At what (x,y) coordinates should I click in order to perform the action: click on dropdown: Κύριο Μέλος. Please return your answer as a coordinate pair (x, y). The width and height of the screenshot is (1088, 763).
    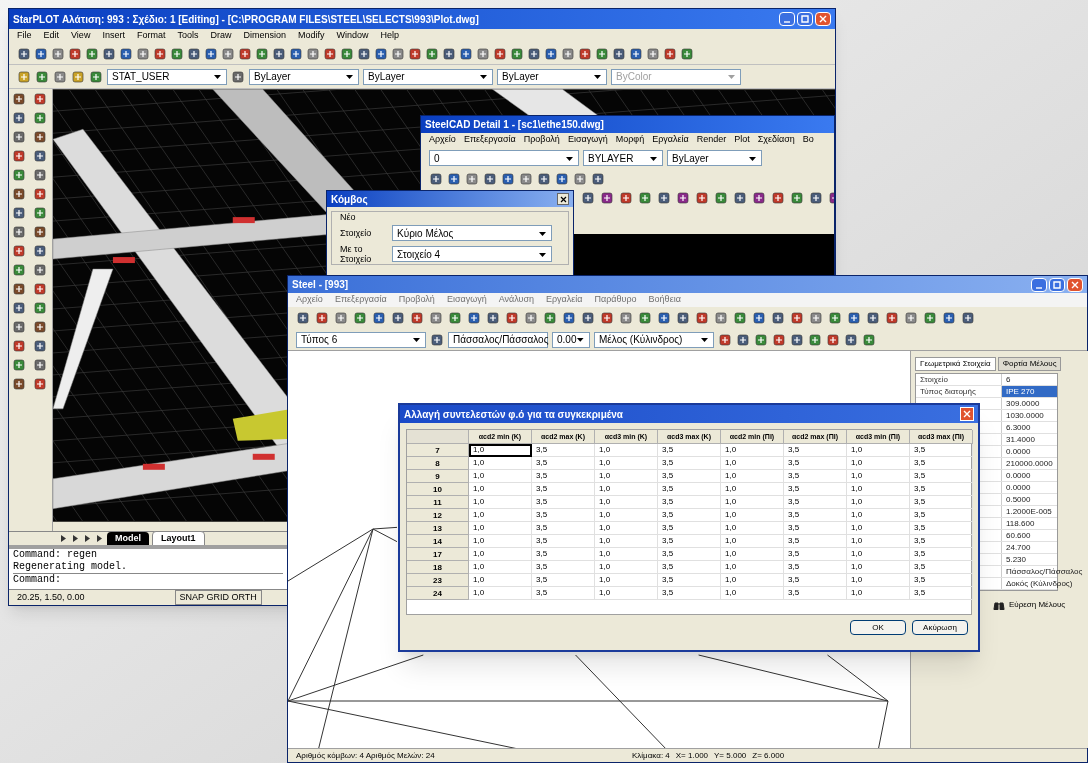
    Looking at the image, I should click on (472, 233).